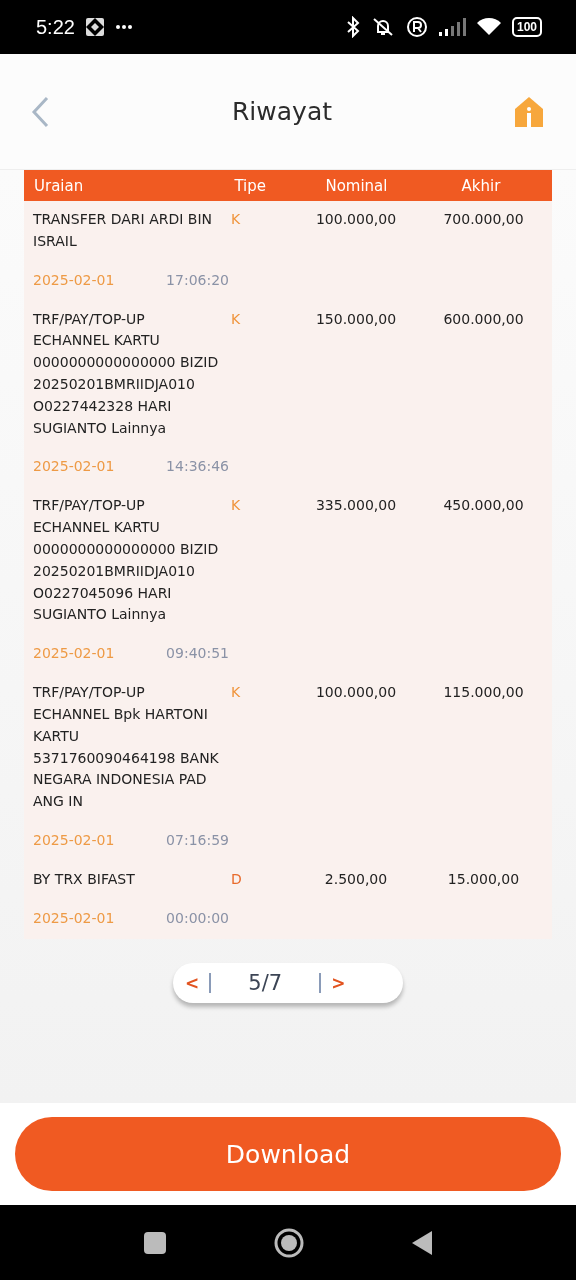  Describe the element at coordinates (265, 982) in the screenshot. I see `page-indicator: 5/7` at that location.